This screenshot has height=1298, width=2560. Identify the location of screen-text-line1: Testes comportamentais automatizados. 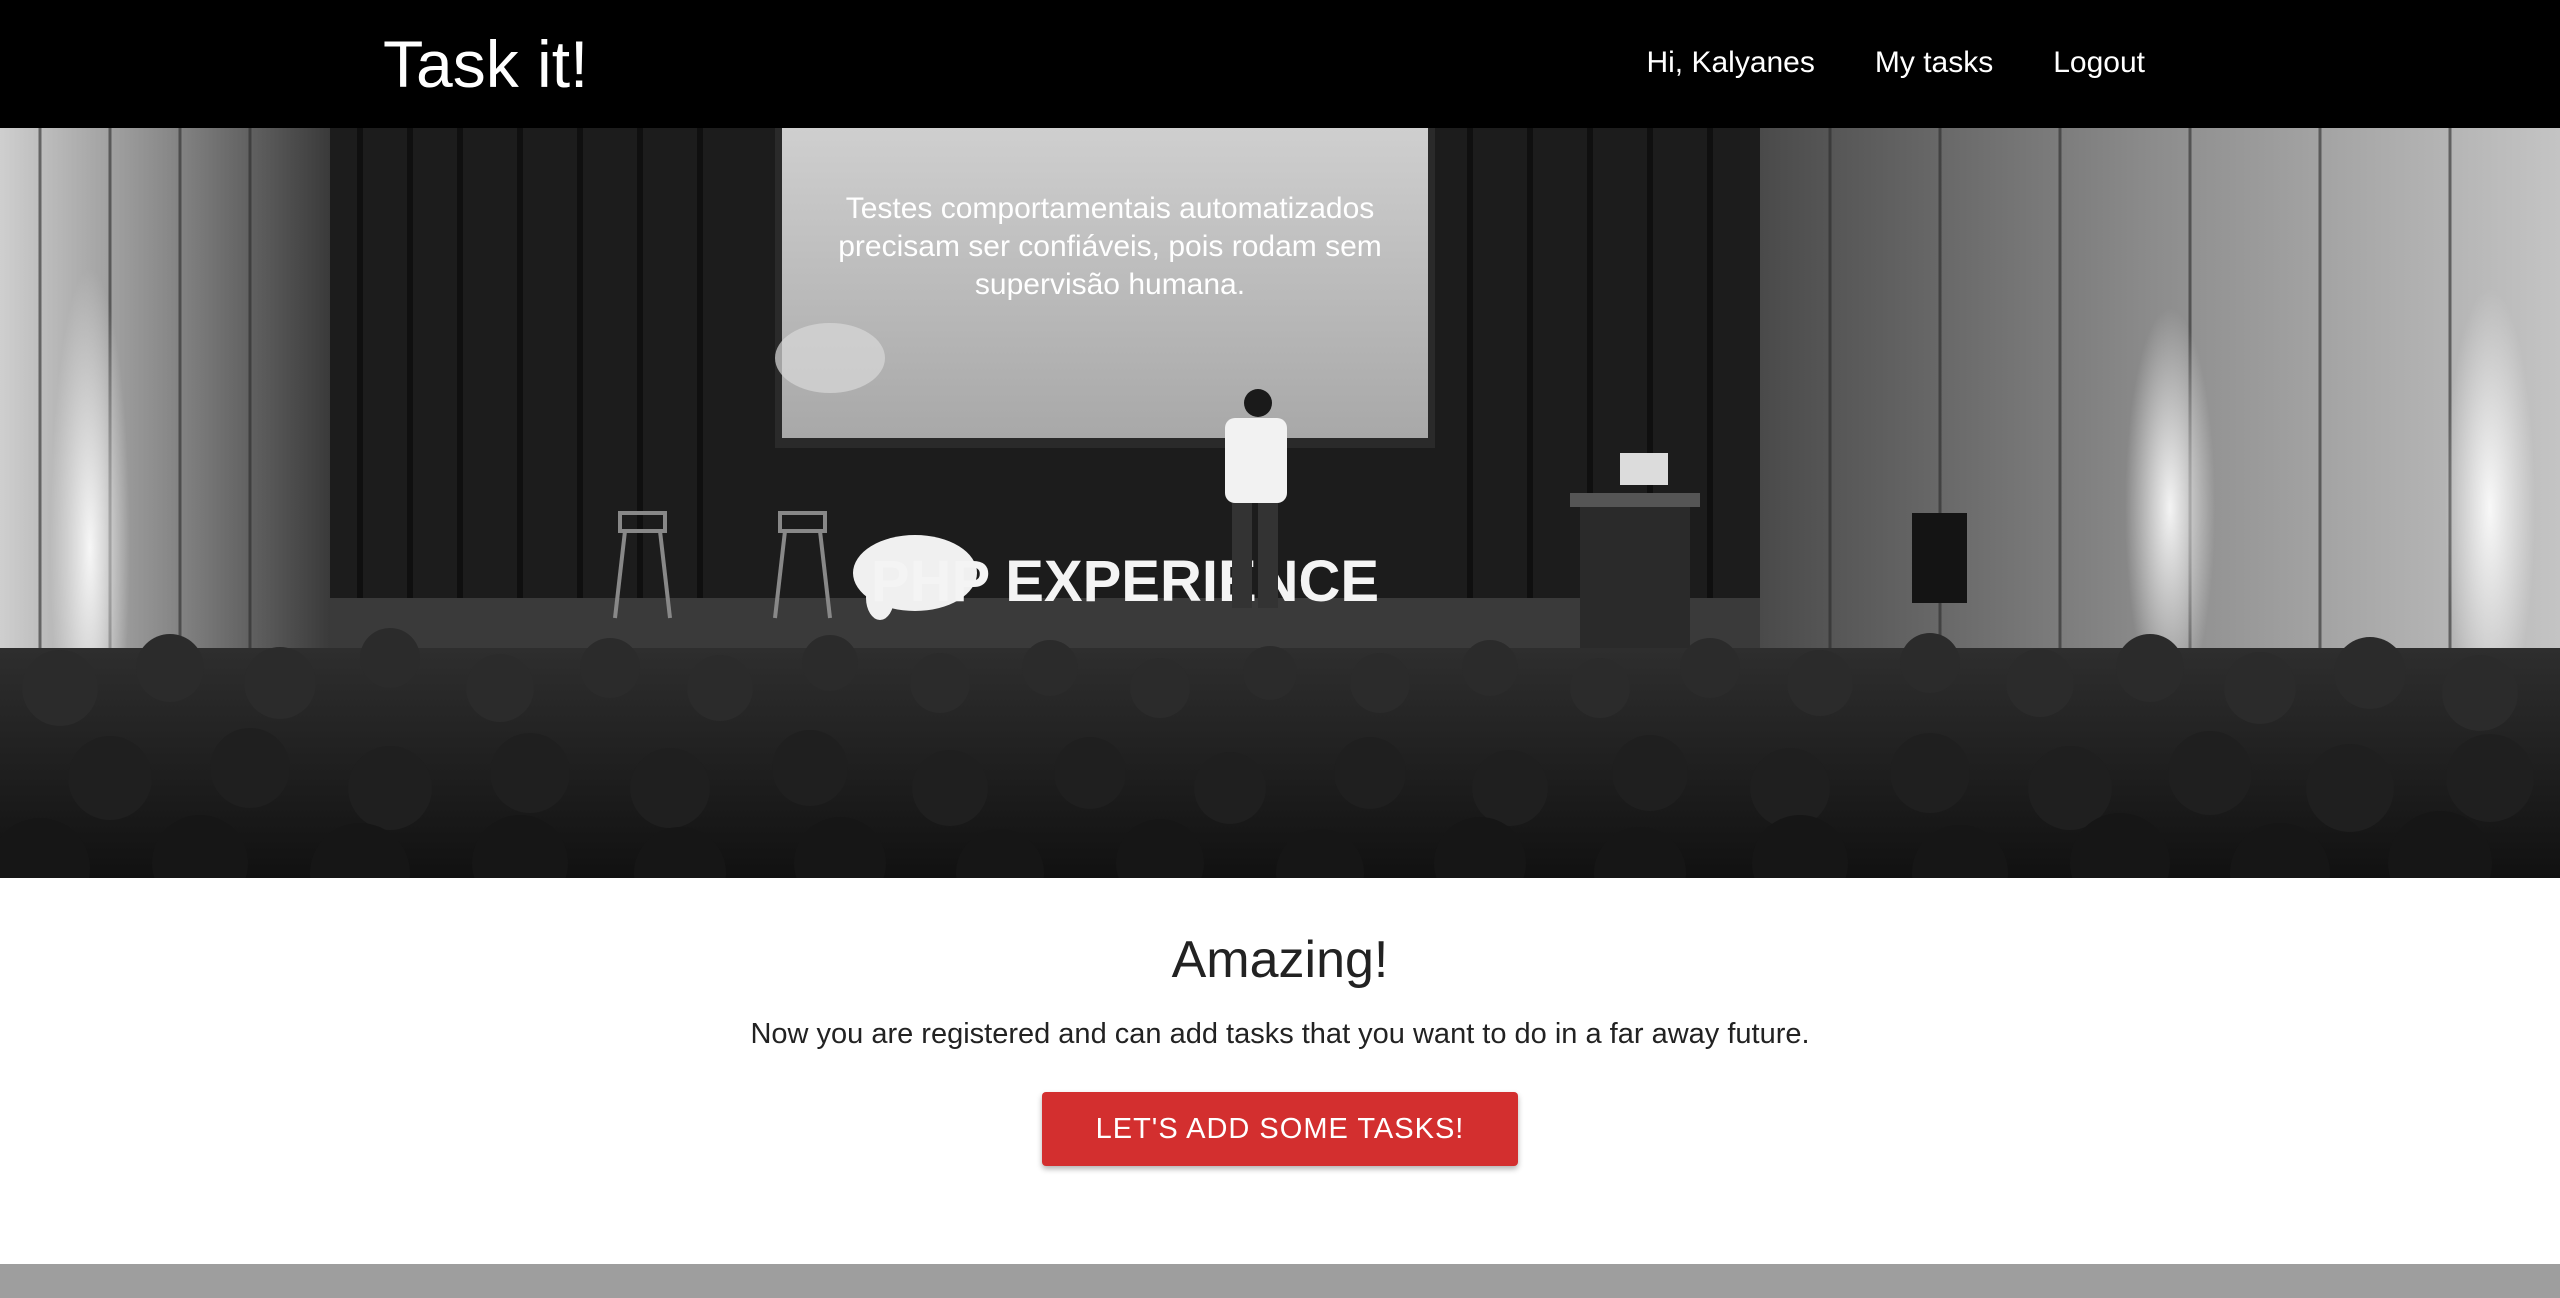
(1110, 208).